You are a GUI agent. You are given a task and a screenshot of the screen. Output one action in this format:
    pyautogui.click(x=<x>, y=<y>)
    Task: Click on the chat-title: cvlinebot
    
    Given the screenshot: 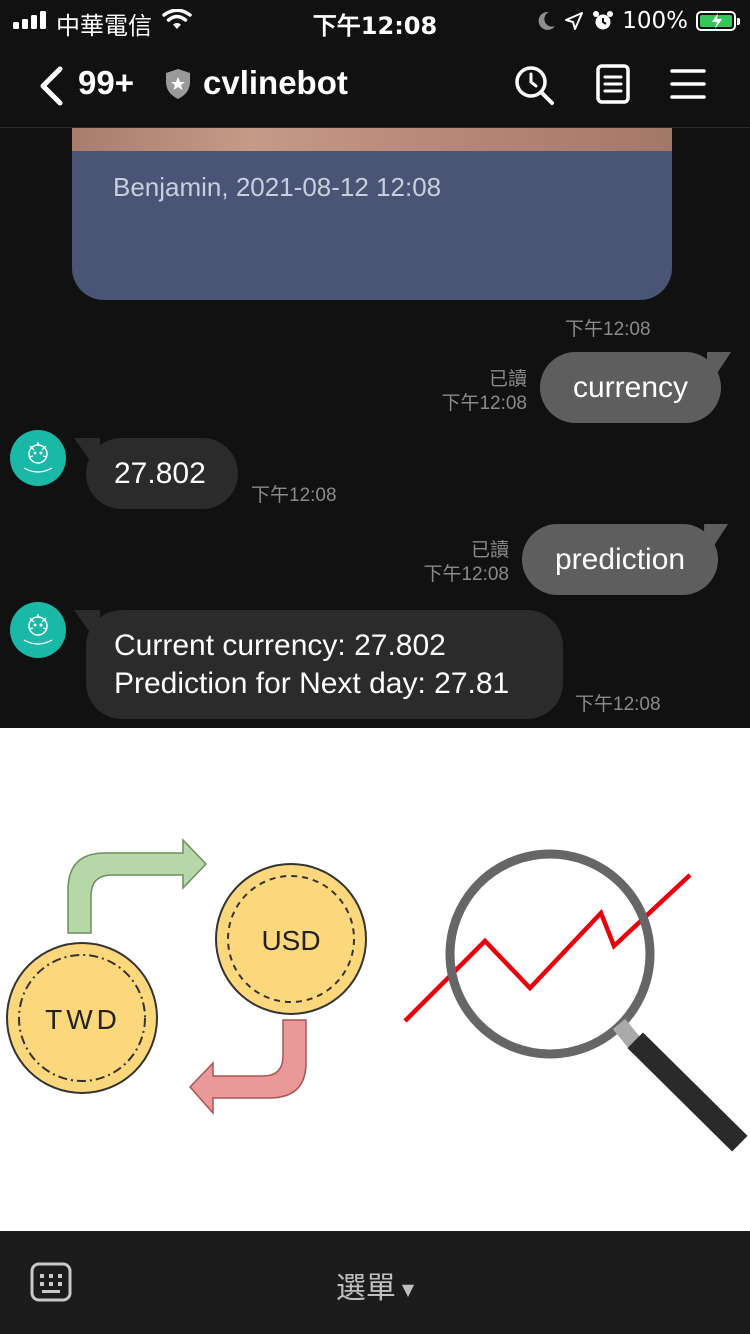 What is the action you would take?
    pyautogui.click(x=275, y=82)
    